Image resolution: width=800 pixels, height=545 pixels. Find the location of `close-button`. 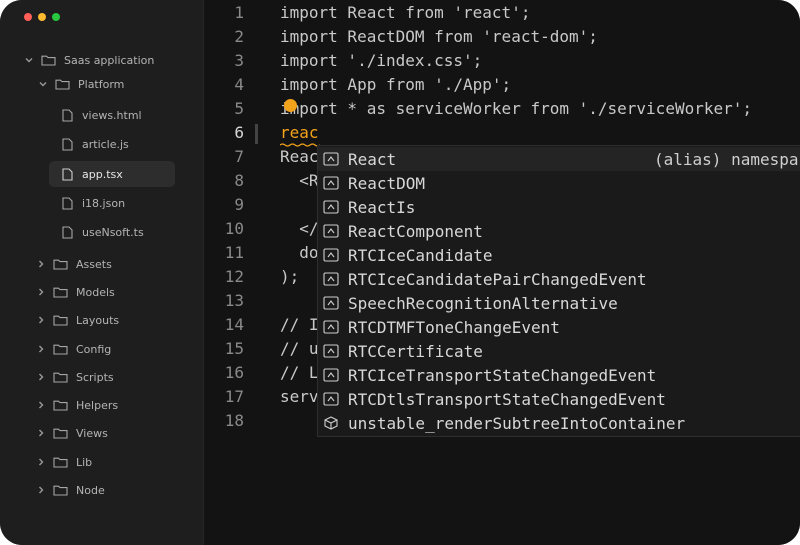

close-button is located at coordinates (28, 17).